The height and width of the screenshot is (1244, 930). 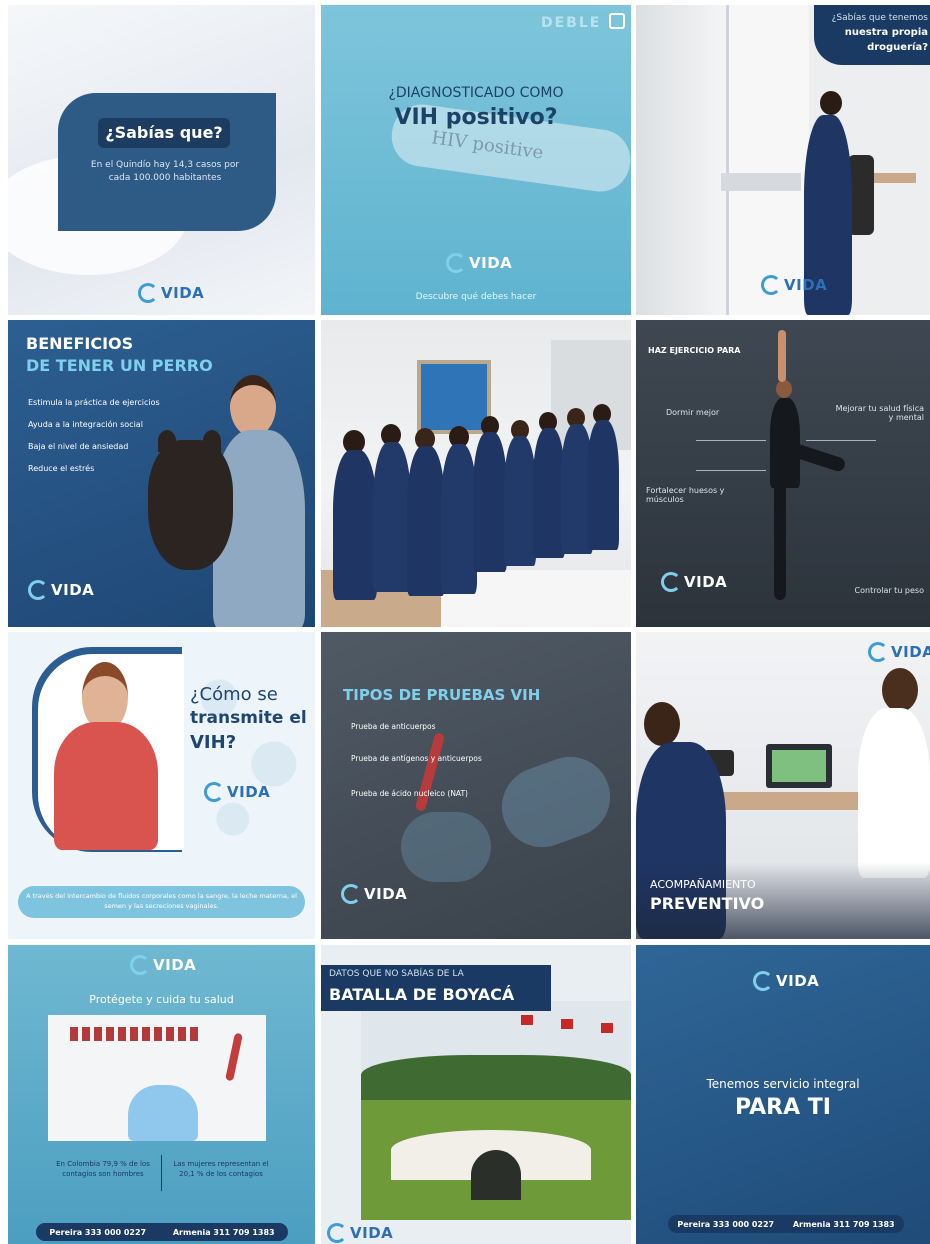 What do you see at coordinates (761, 182) in the screenshot?
I see `counter` at bounding box center [761, 182].